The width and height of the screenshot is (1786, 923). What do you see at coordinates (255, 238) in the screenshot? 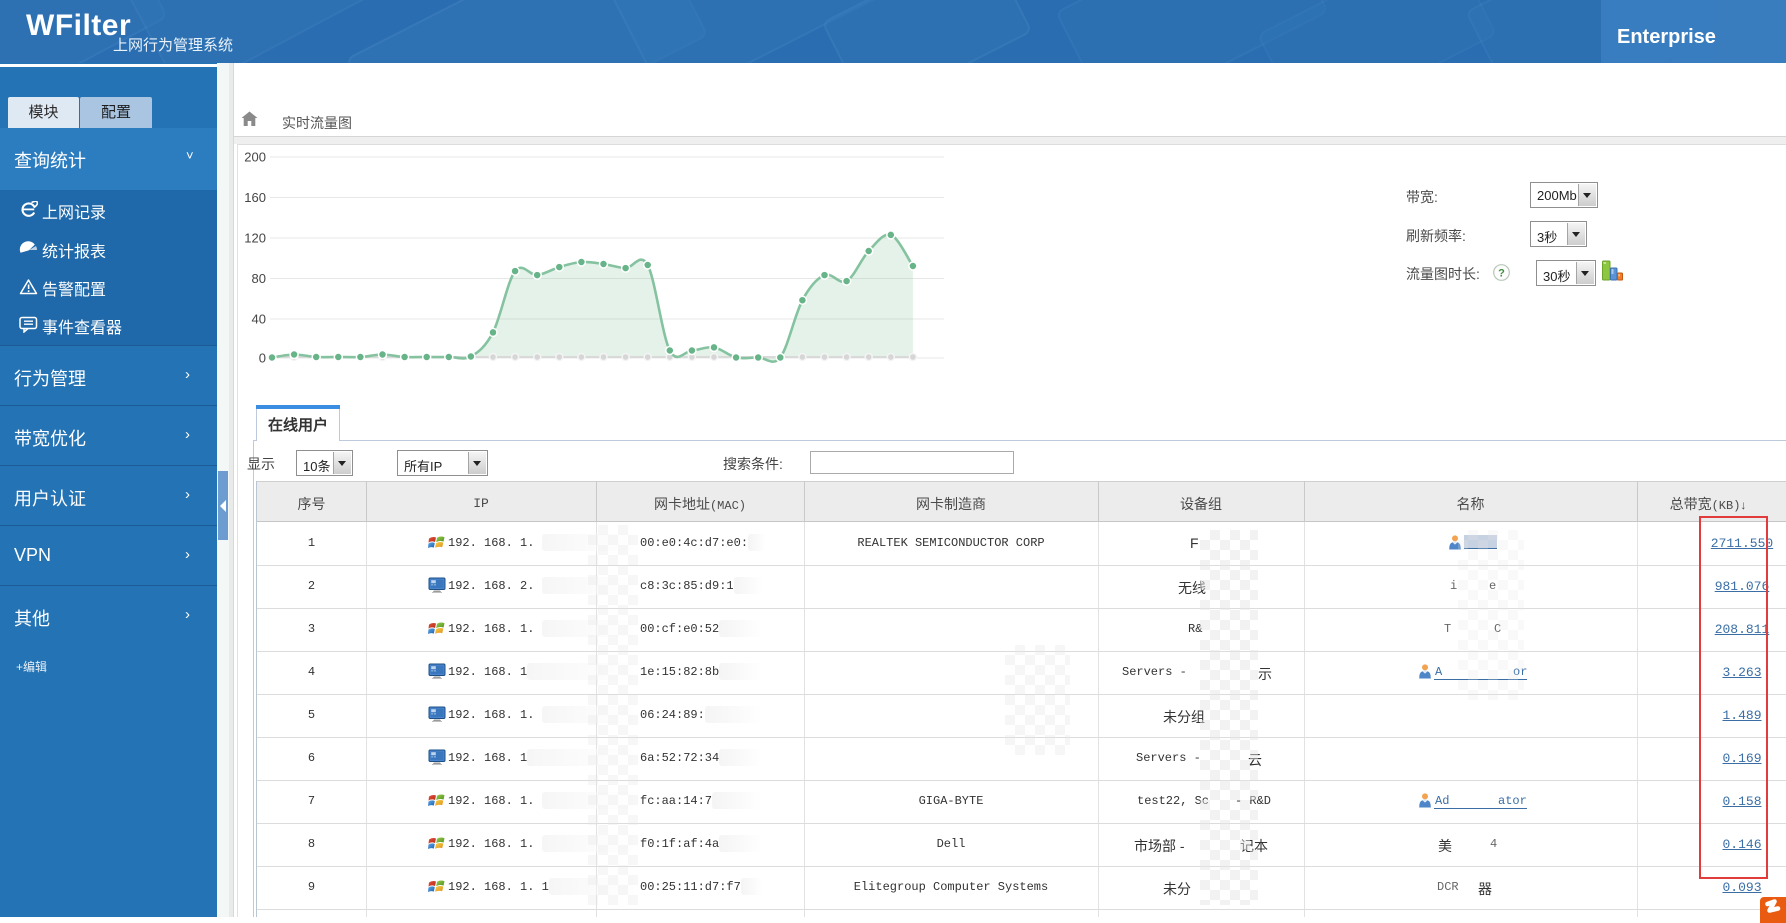
I see `svg-text: 120` at bounding box center [255, 238].